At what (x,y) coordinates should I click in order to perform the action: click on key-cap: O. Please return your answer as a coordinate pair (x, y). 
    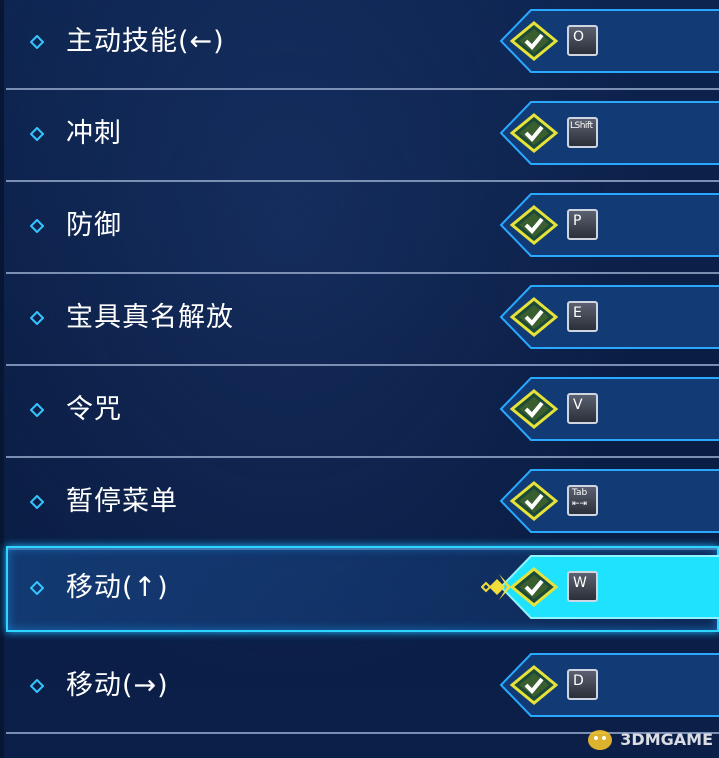
    Looking at the image, I should click on (582, 40).